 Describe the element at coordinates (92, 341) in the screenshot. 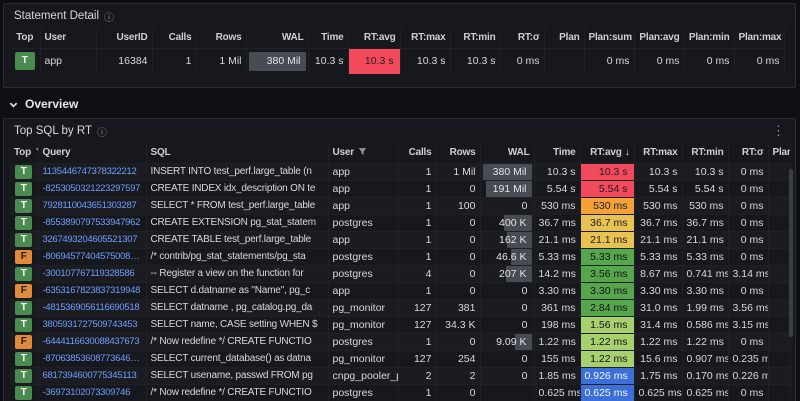

I see `query-link: -6444116630088437673` at that location.